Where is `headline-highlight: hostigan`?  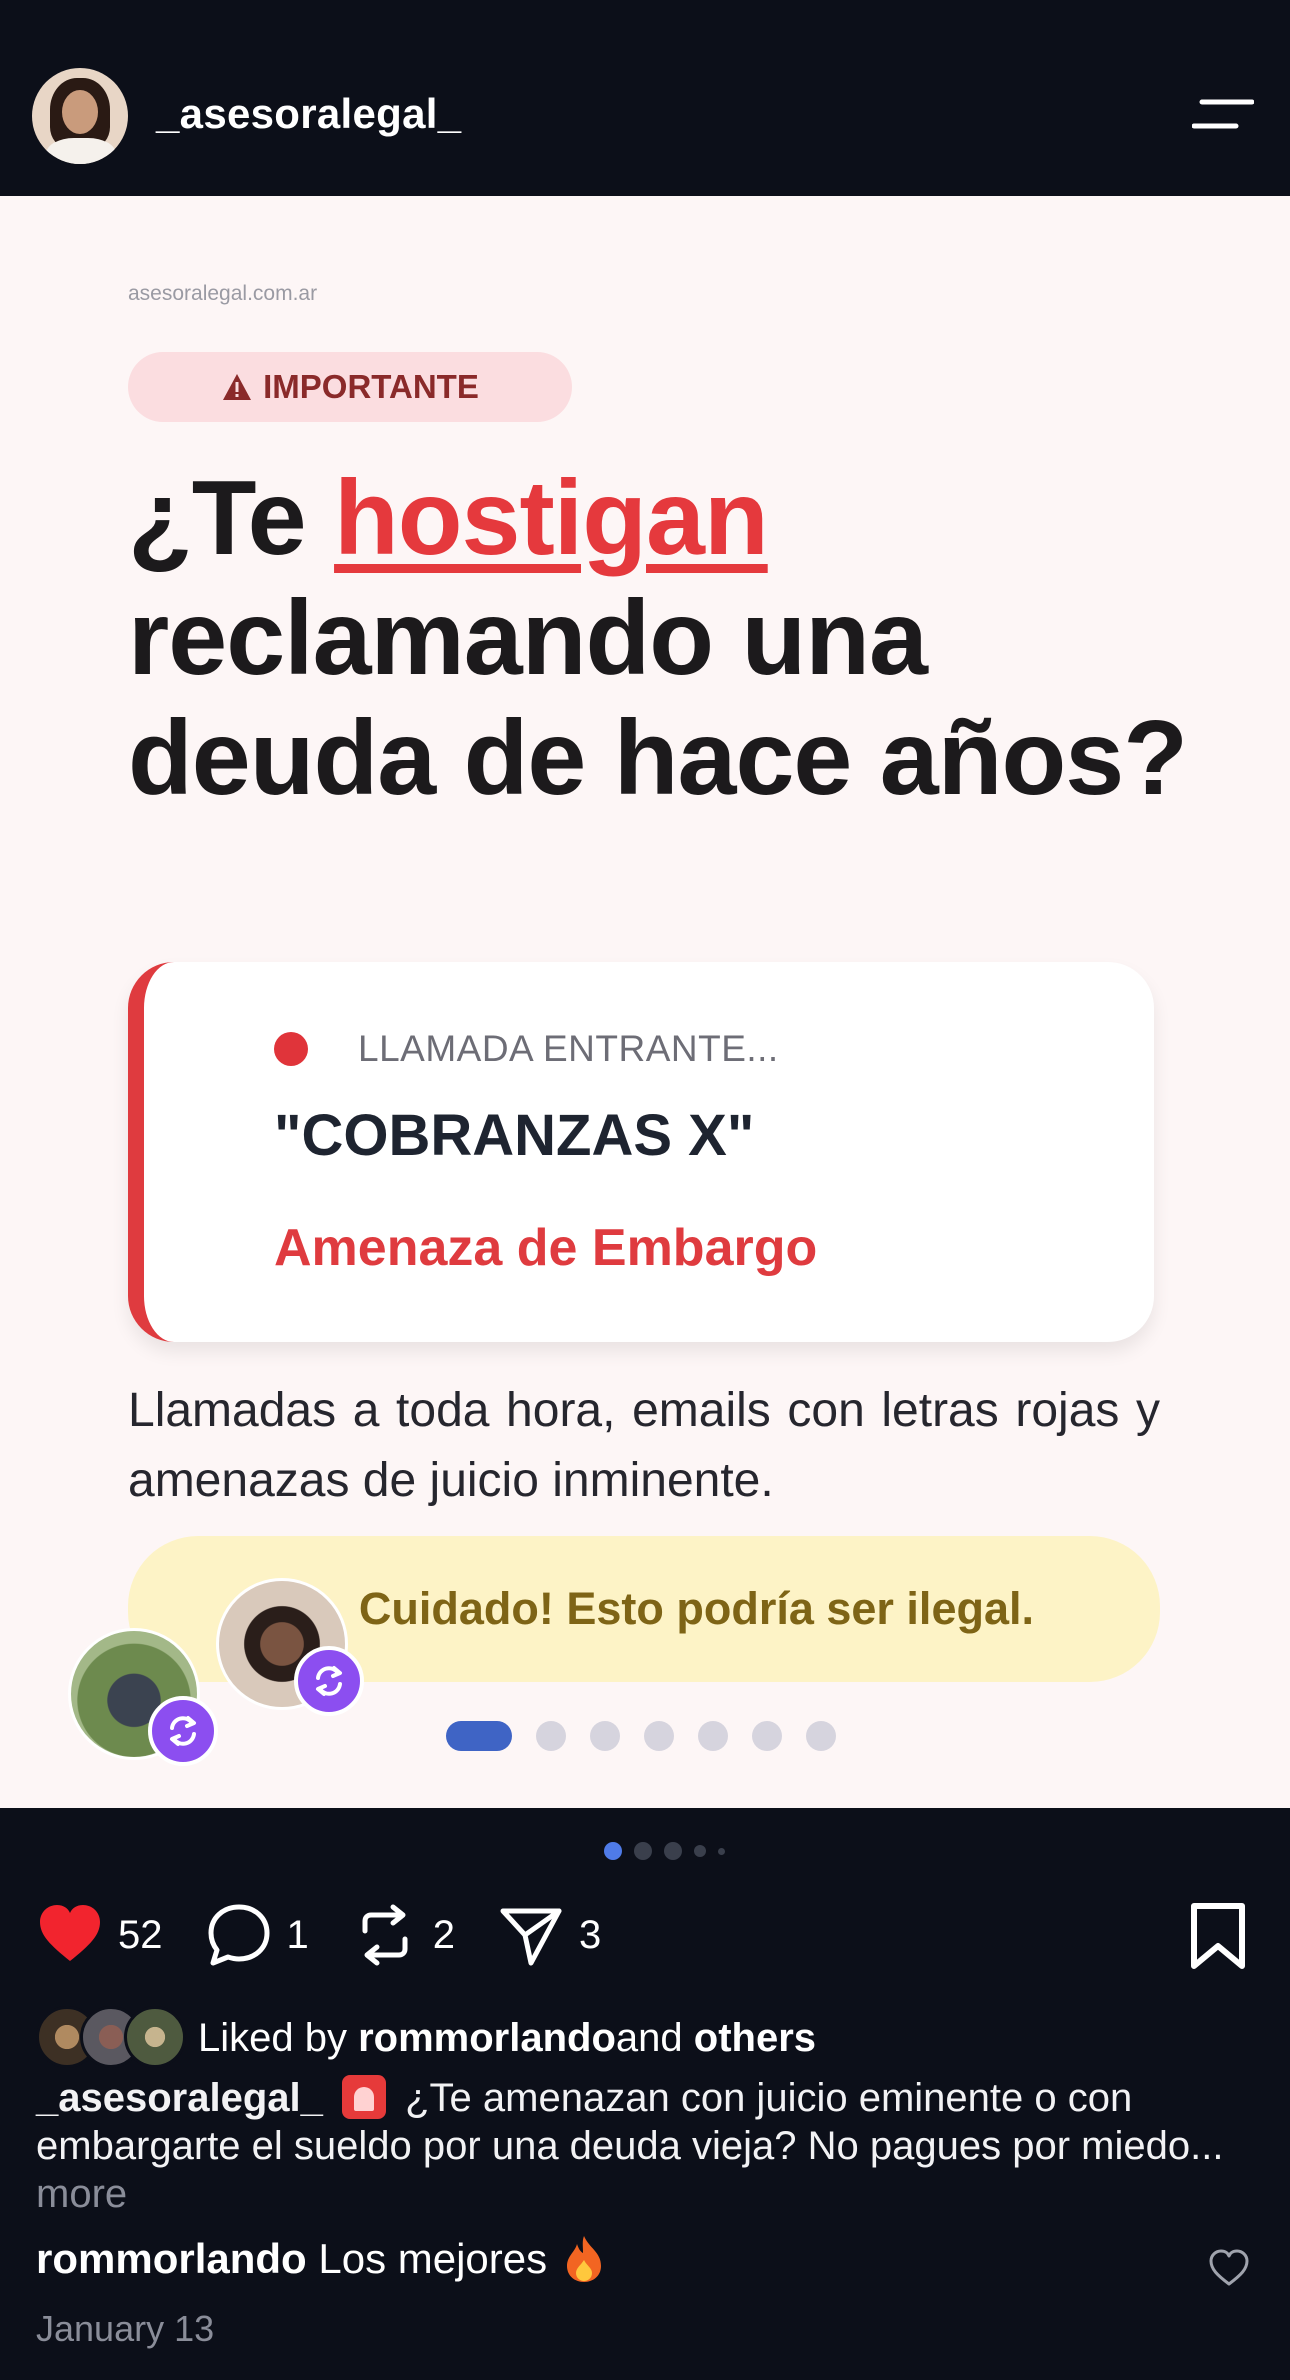 headline-highlight: hostigan is located at coordinates (551, 518).